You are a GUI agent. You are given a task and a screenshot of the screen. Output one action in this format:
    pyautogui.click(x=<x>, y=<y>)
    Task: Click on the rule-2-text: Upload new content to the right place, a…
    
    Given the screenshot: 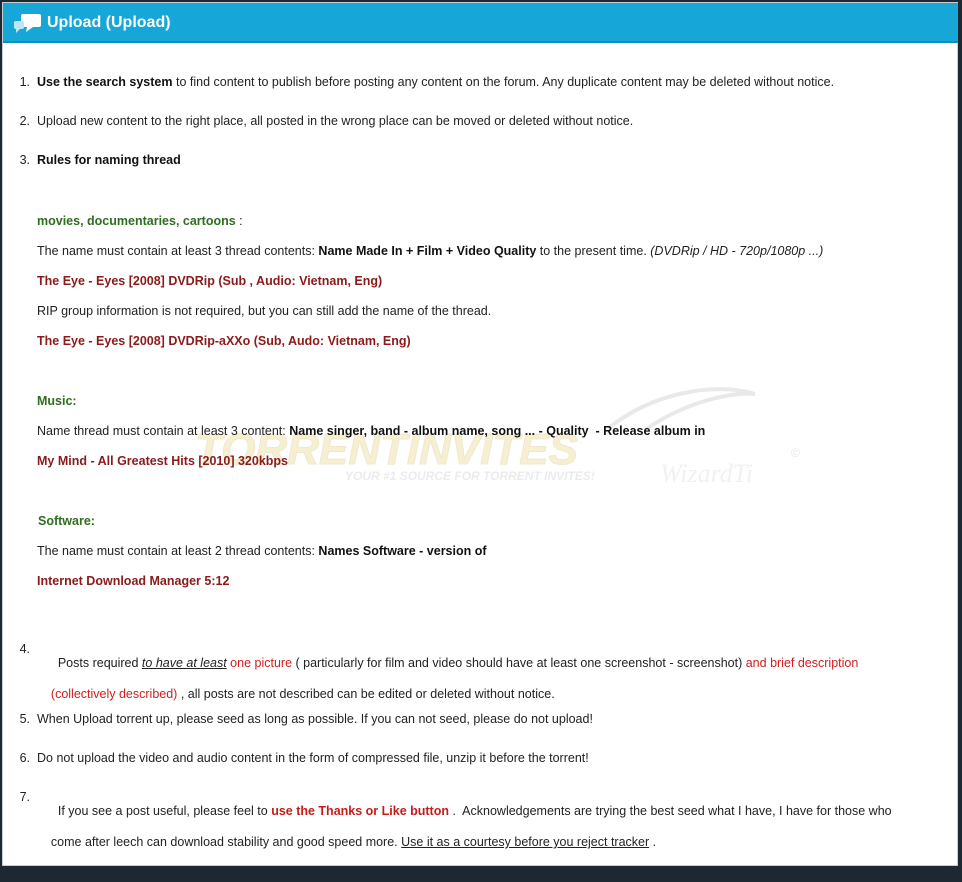 What is the action you would take?
    pyautogui.click(x=335, y=121)
    